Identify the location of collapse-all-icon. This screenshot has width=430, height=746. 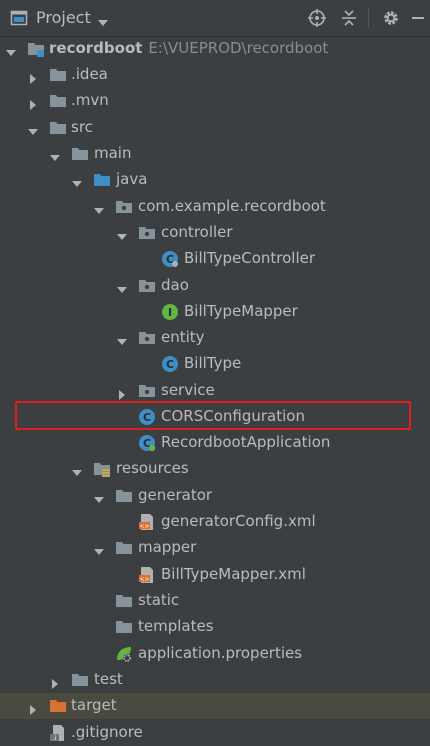
(349, 18).